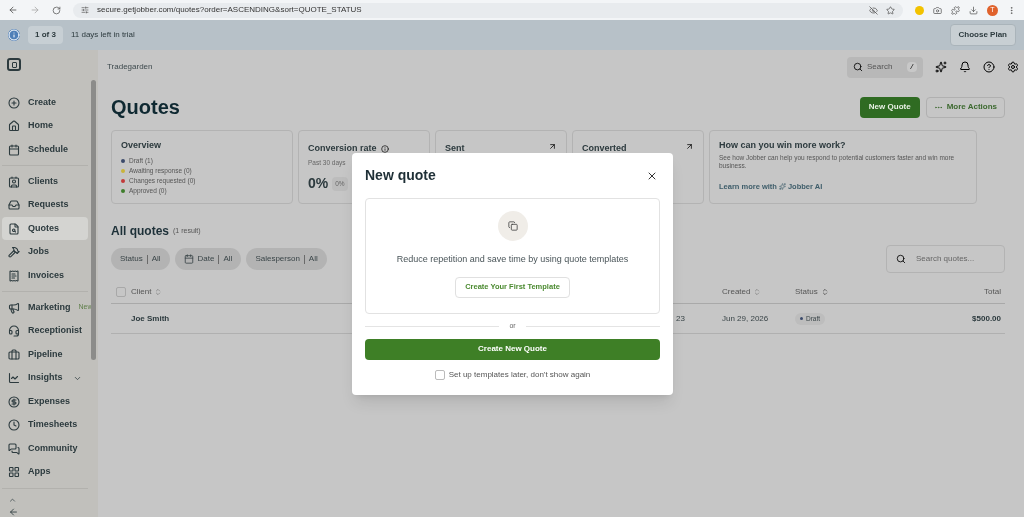 The height and width of the screenshot is (517, 1024). I want to click on back-icon, so click(13, 10).